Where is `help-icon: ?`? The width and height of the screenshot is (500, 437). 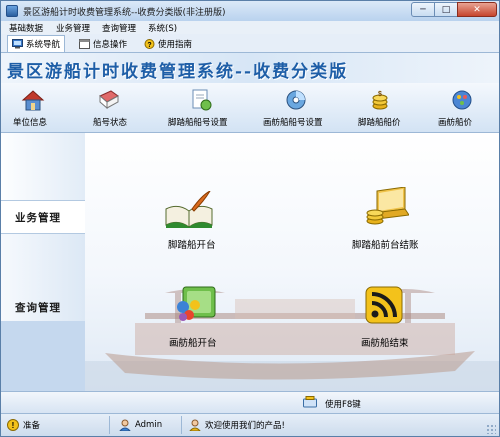
help-icon: ? is located at coordinates (149, 43).